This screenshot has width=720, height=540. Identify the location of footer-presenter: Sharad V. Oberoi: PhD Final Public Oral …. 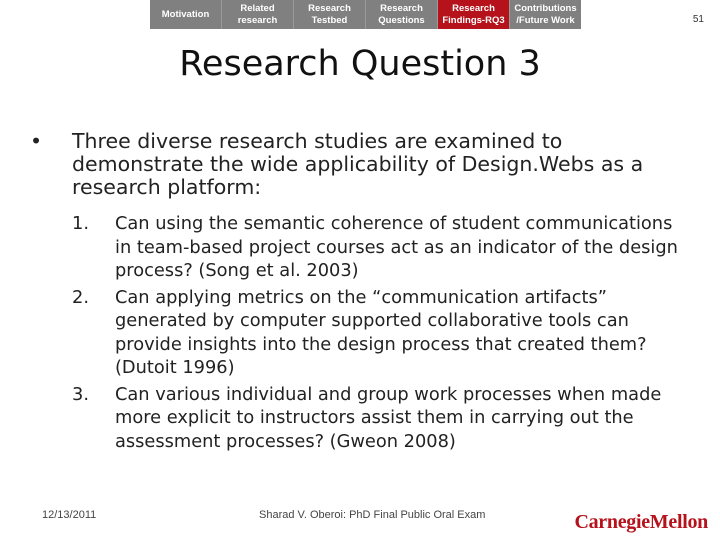
(372, 515).